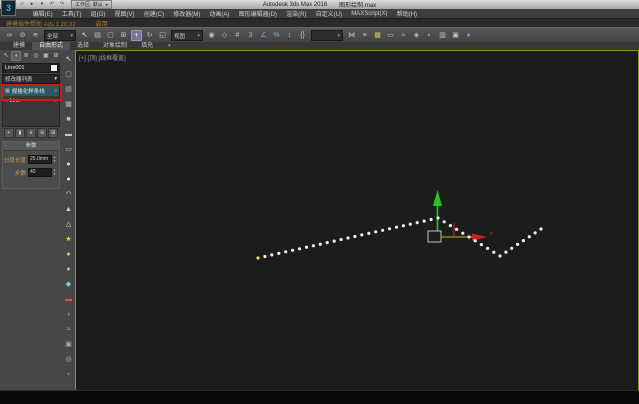 This screenshot has height=404, width=639. Describe the element at coordinates (169, 46) in the screenshot. I see `ribbon-config-icon: ▾` at that location.